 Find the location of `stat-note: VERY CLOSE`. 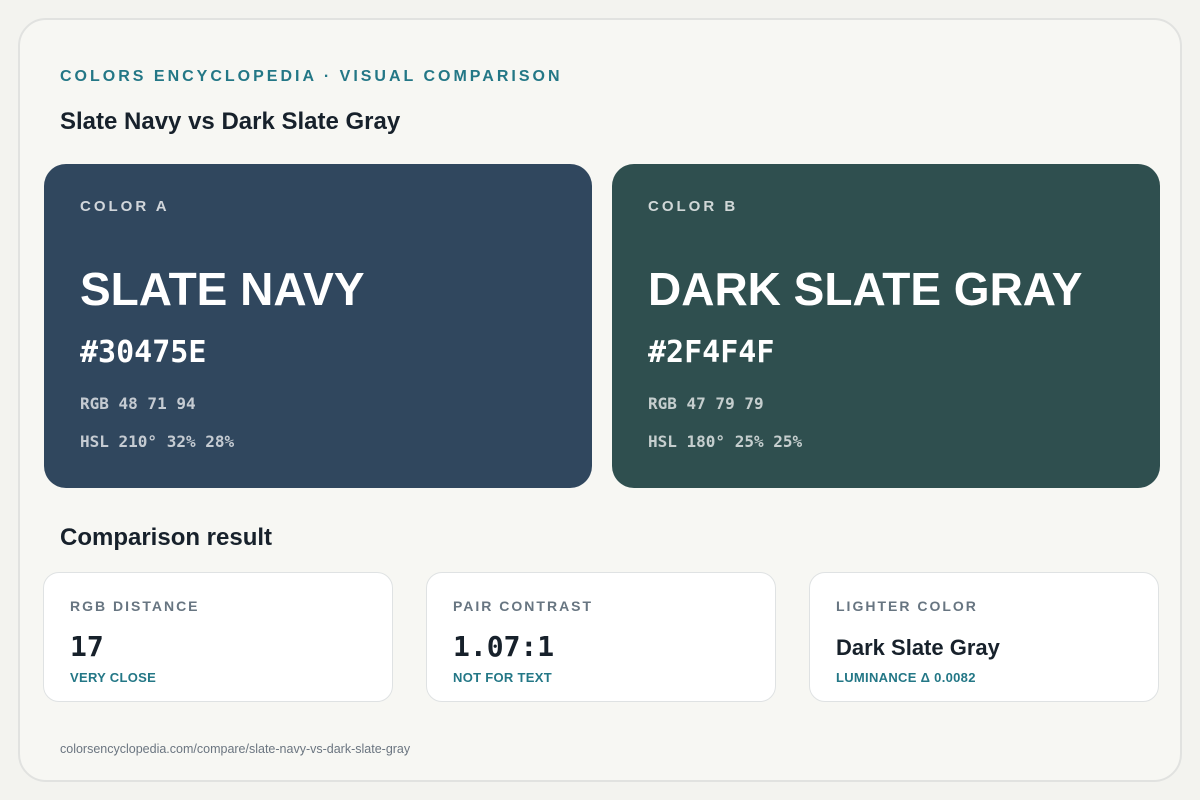

stat-note: VERY CLOSE is located at coordinates (113, 677).